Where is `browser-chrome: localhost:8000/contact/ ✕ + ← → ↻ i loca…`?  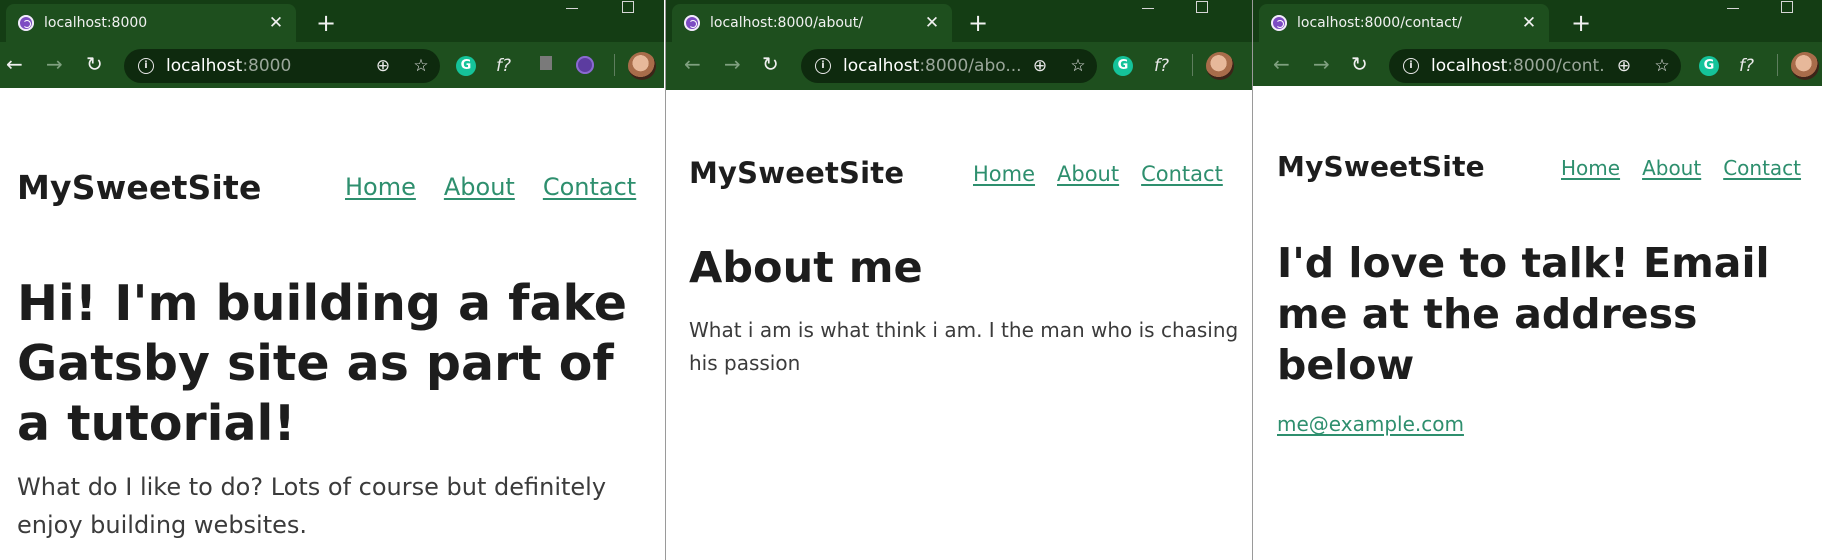 browser-chrome: localhost:8000/contact/ ✕ + ← → ↻ i loca… is located at coordinates (1537, 43).